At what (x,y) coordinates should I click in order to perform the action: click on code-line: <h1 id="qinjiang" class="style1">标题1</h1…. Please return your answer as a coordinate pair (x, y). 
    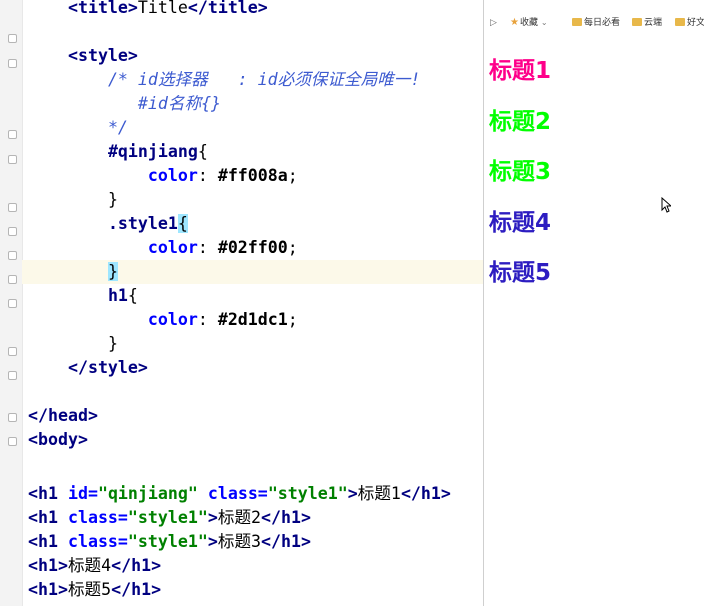
    Looking at the image, I should click on (239, 494).